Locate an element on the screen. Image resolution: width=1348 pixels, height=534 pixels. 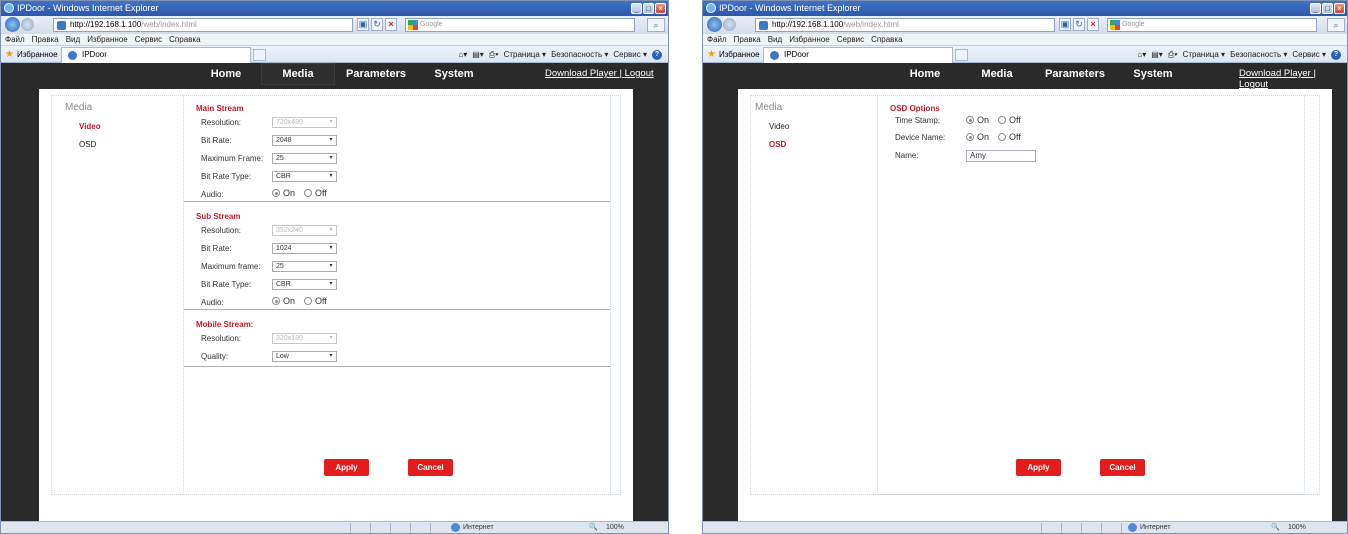
mobile-resolution-select: 320x180 ▾ is located at coordinates (304, 338).